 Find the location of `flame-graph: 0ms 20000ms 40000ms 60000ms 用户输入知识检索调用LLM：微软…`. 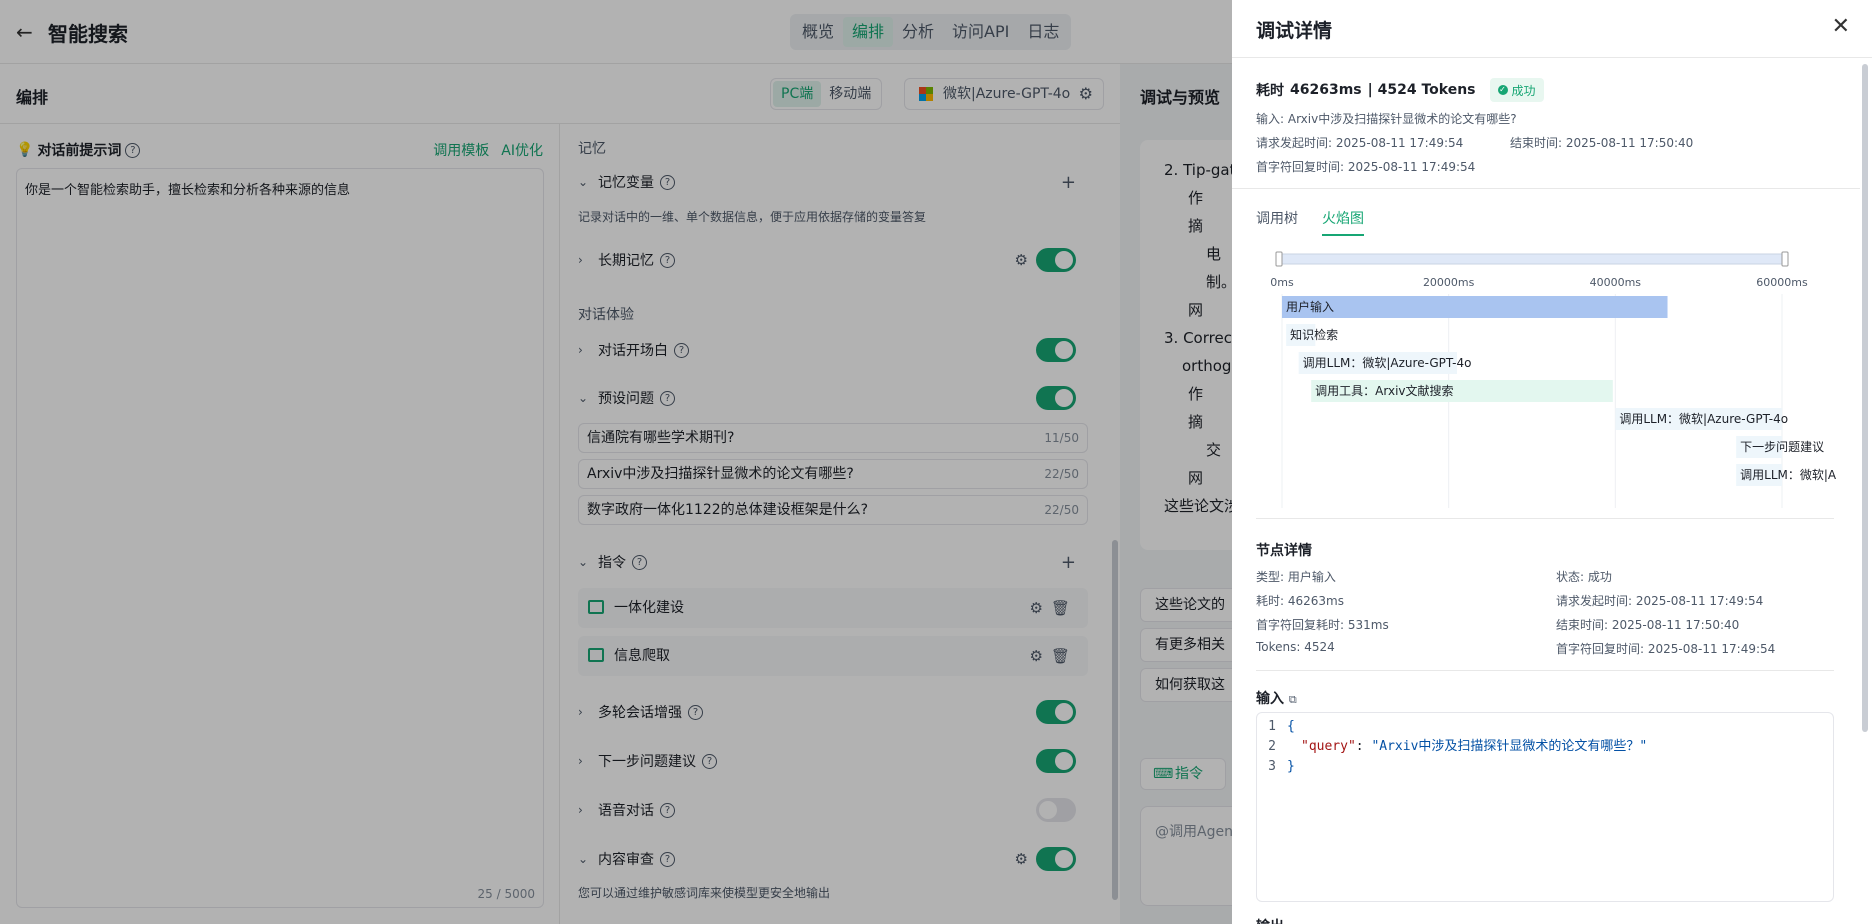

flame-graph: 0ms 20000ms 40000ms 60000ms 用户输入知识检索调用LLM：微软… is located at coordinates (1553, 379).